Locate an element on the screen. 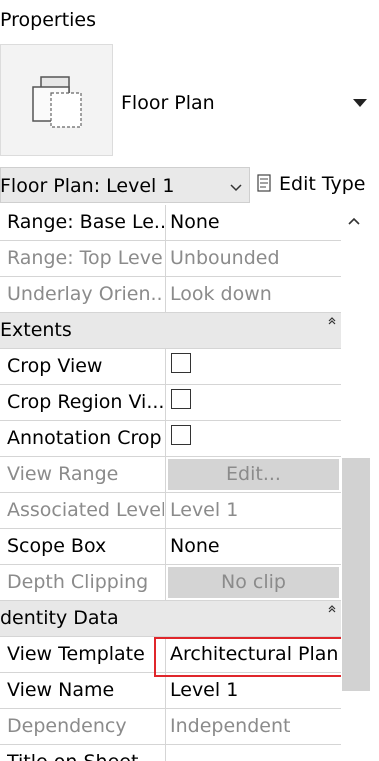  crop-region-checkbox is located at coordinates (181, 399).